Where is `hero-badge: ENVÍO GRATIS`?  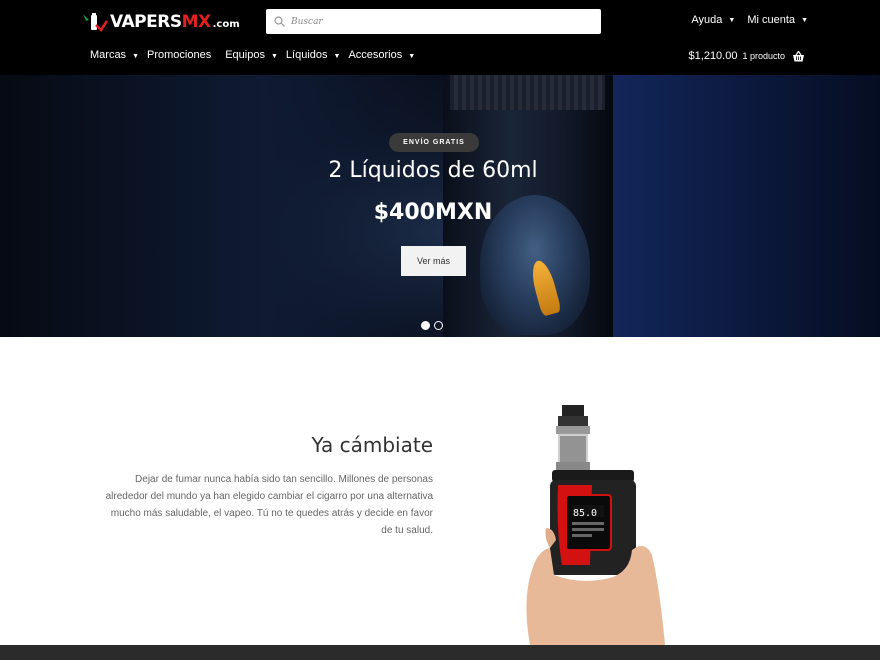 hero-badge: ENVÍO GRATIS is located at coordinates (434, 142).